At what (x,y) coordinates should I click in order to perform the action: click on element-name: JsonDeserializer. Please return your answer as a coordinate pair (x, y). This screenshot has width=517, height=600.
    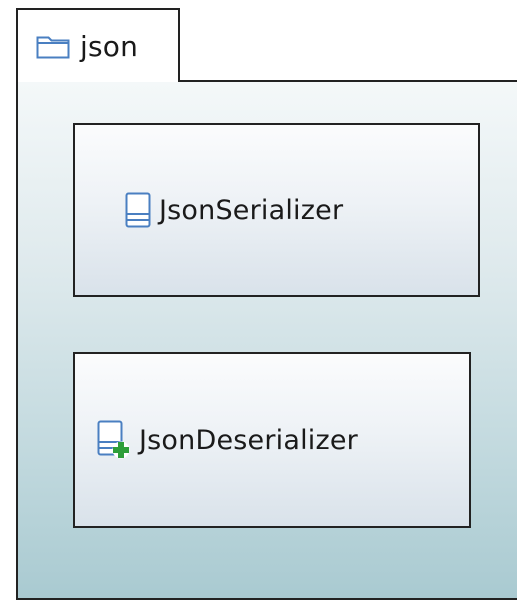
    Looking at the image, I should click on (248, 440).